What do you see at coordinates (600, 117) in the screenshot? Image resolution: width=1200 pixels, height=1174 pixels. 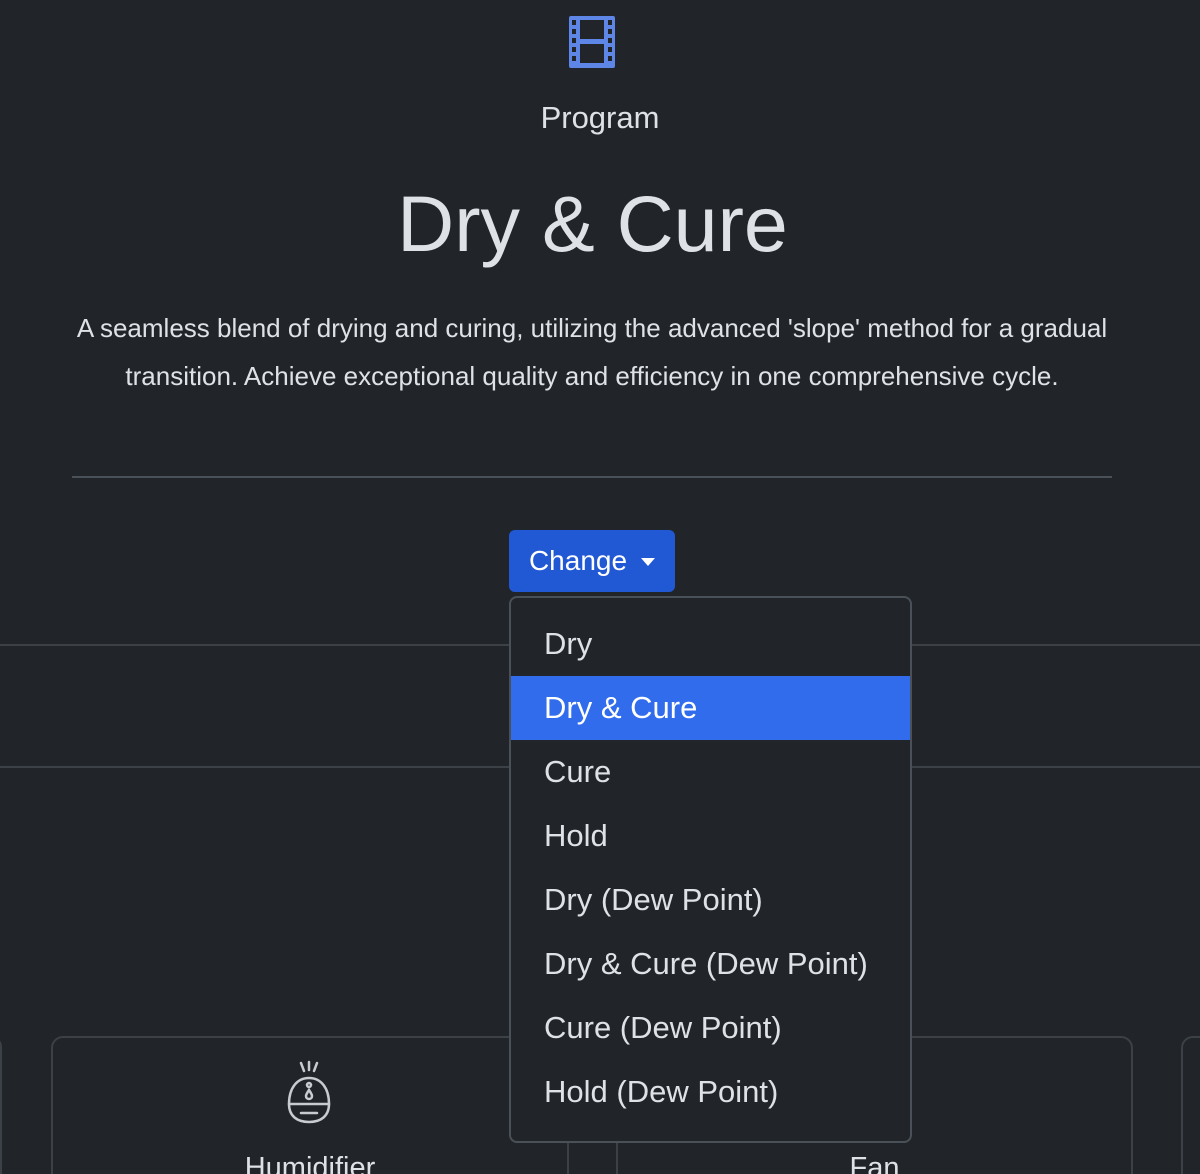 I see `program-label: Program` at bounding box center [600, 117].